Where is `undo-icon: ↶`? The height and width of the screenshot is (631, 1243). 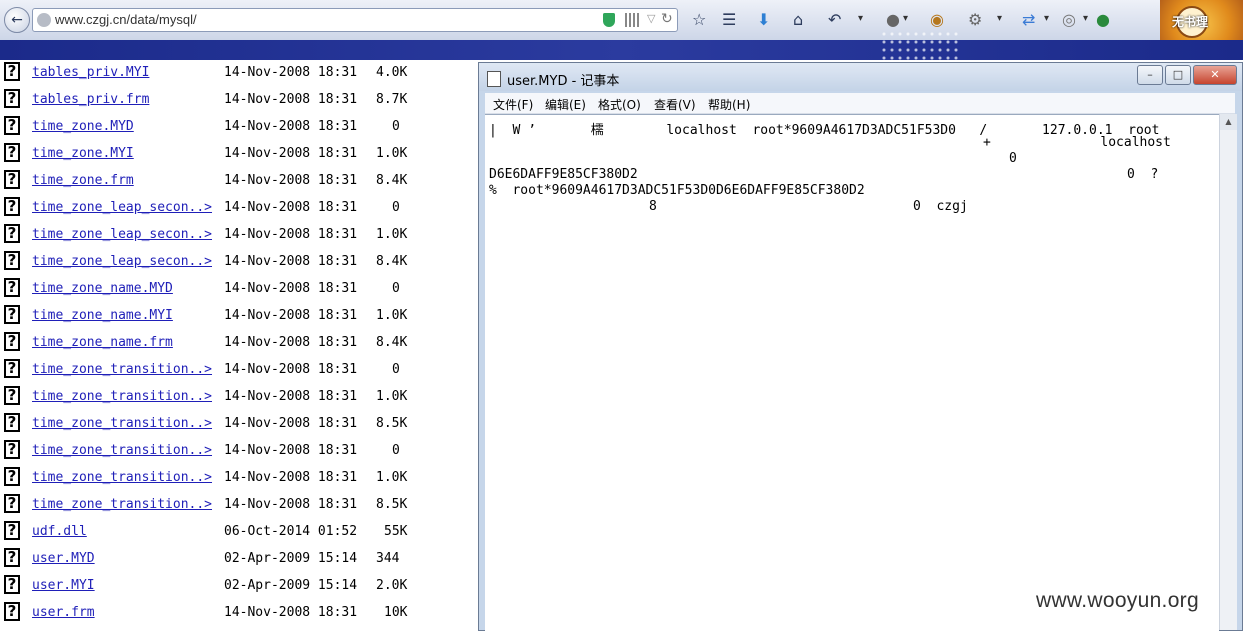
undo-icon: ↶ is located at coordinates (834, 20).